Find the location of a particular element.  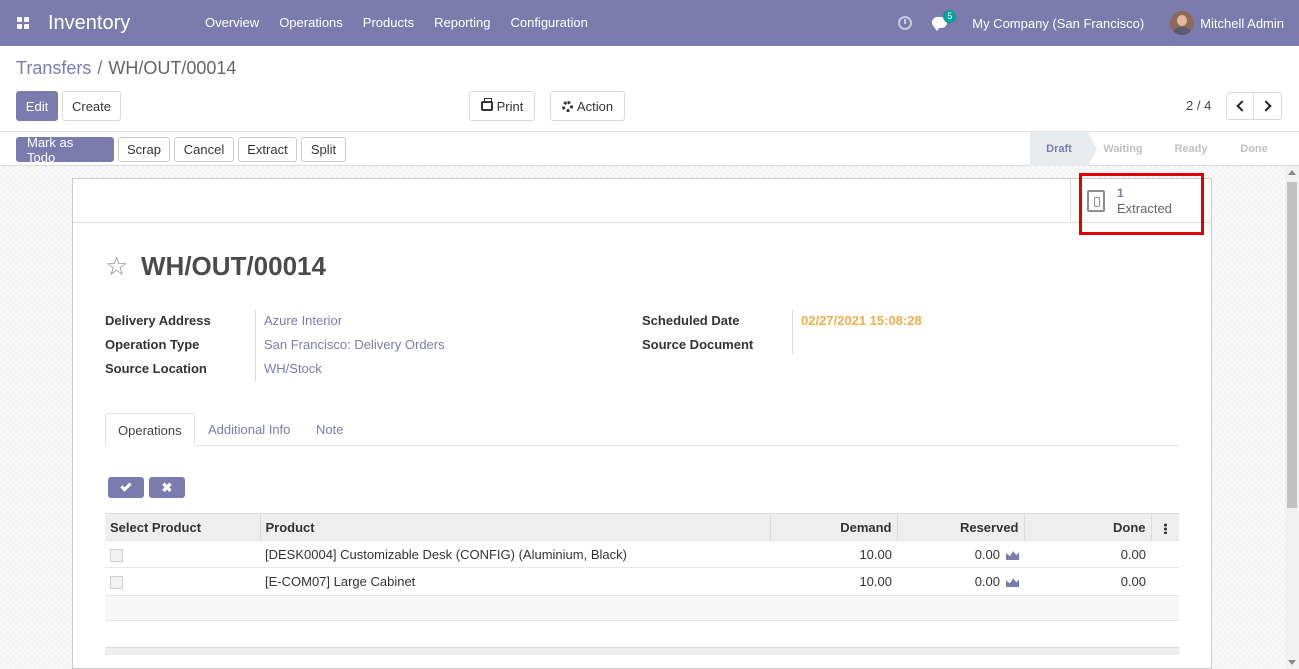

messaging-menu: 5 is located at coordinates (944, 20).